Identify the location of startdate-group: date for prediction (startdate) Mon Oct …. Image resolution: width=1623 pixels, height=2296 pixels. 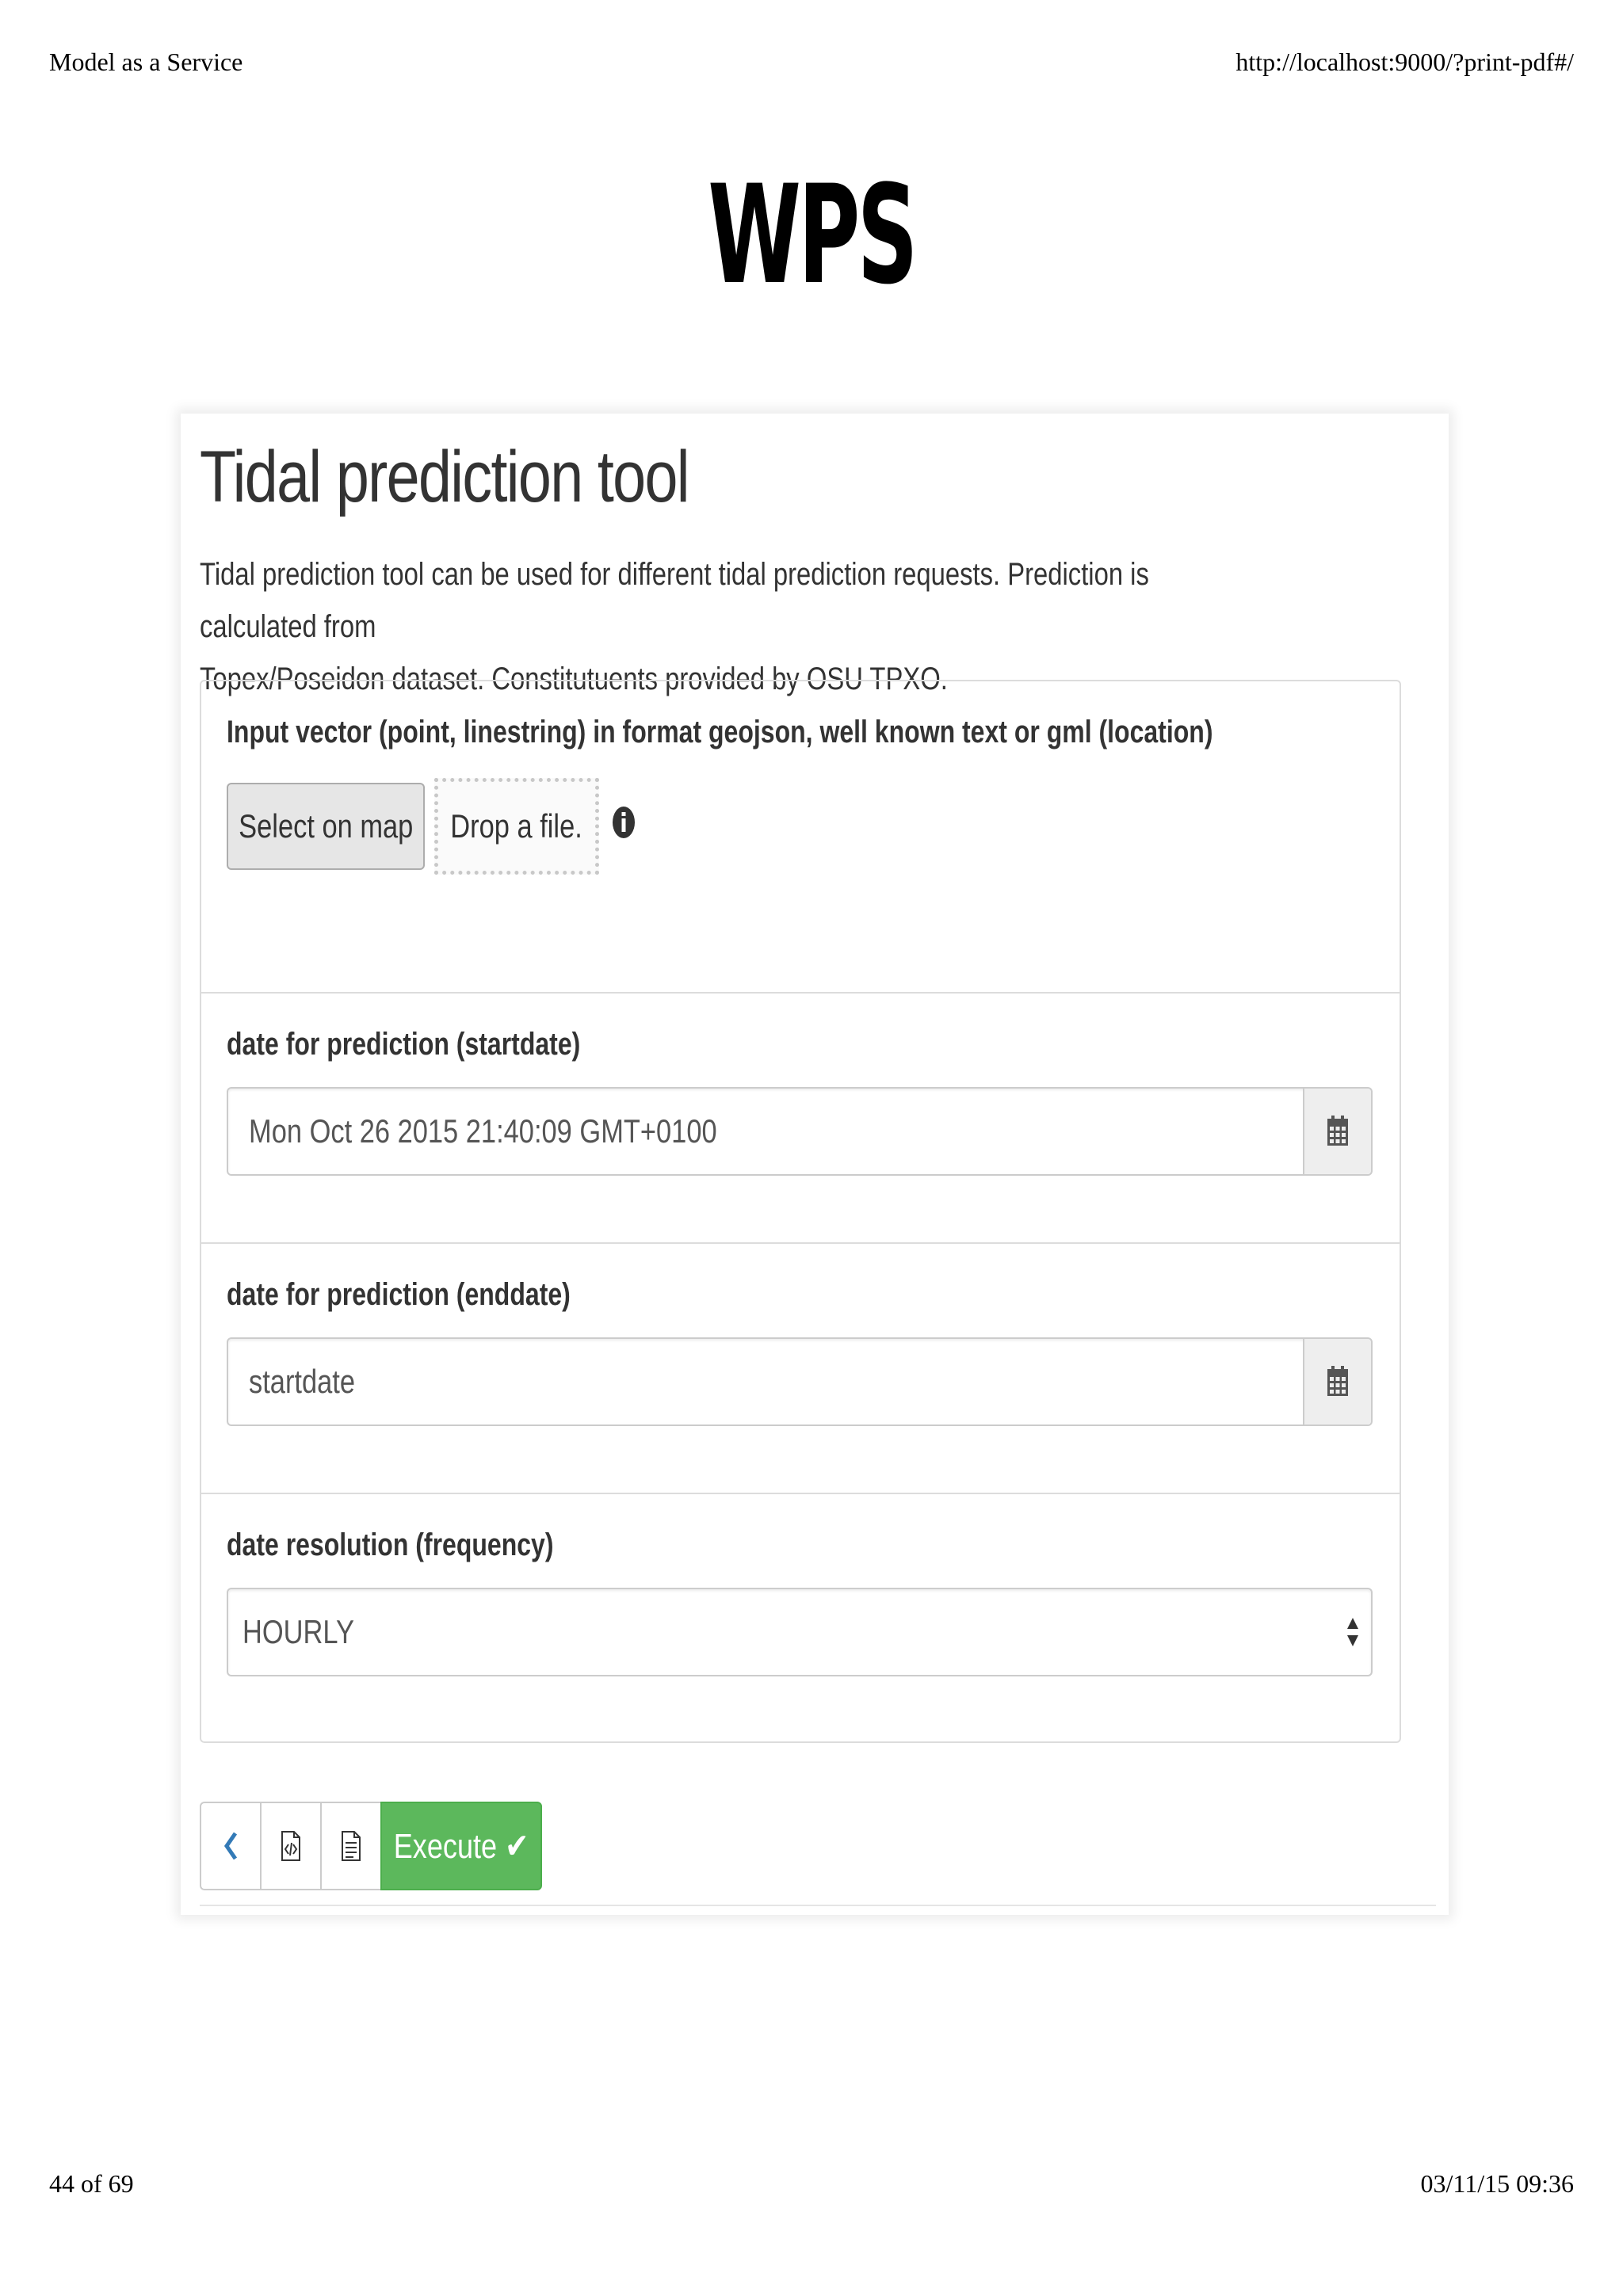
(800, 1119).